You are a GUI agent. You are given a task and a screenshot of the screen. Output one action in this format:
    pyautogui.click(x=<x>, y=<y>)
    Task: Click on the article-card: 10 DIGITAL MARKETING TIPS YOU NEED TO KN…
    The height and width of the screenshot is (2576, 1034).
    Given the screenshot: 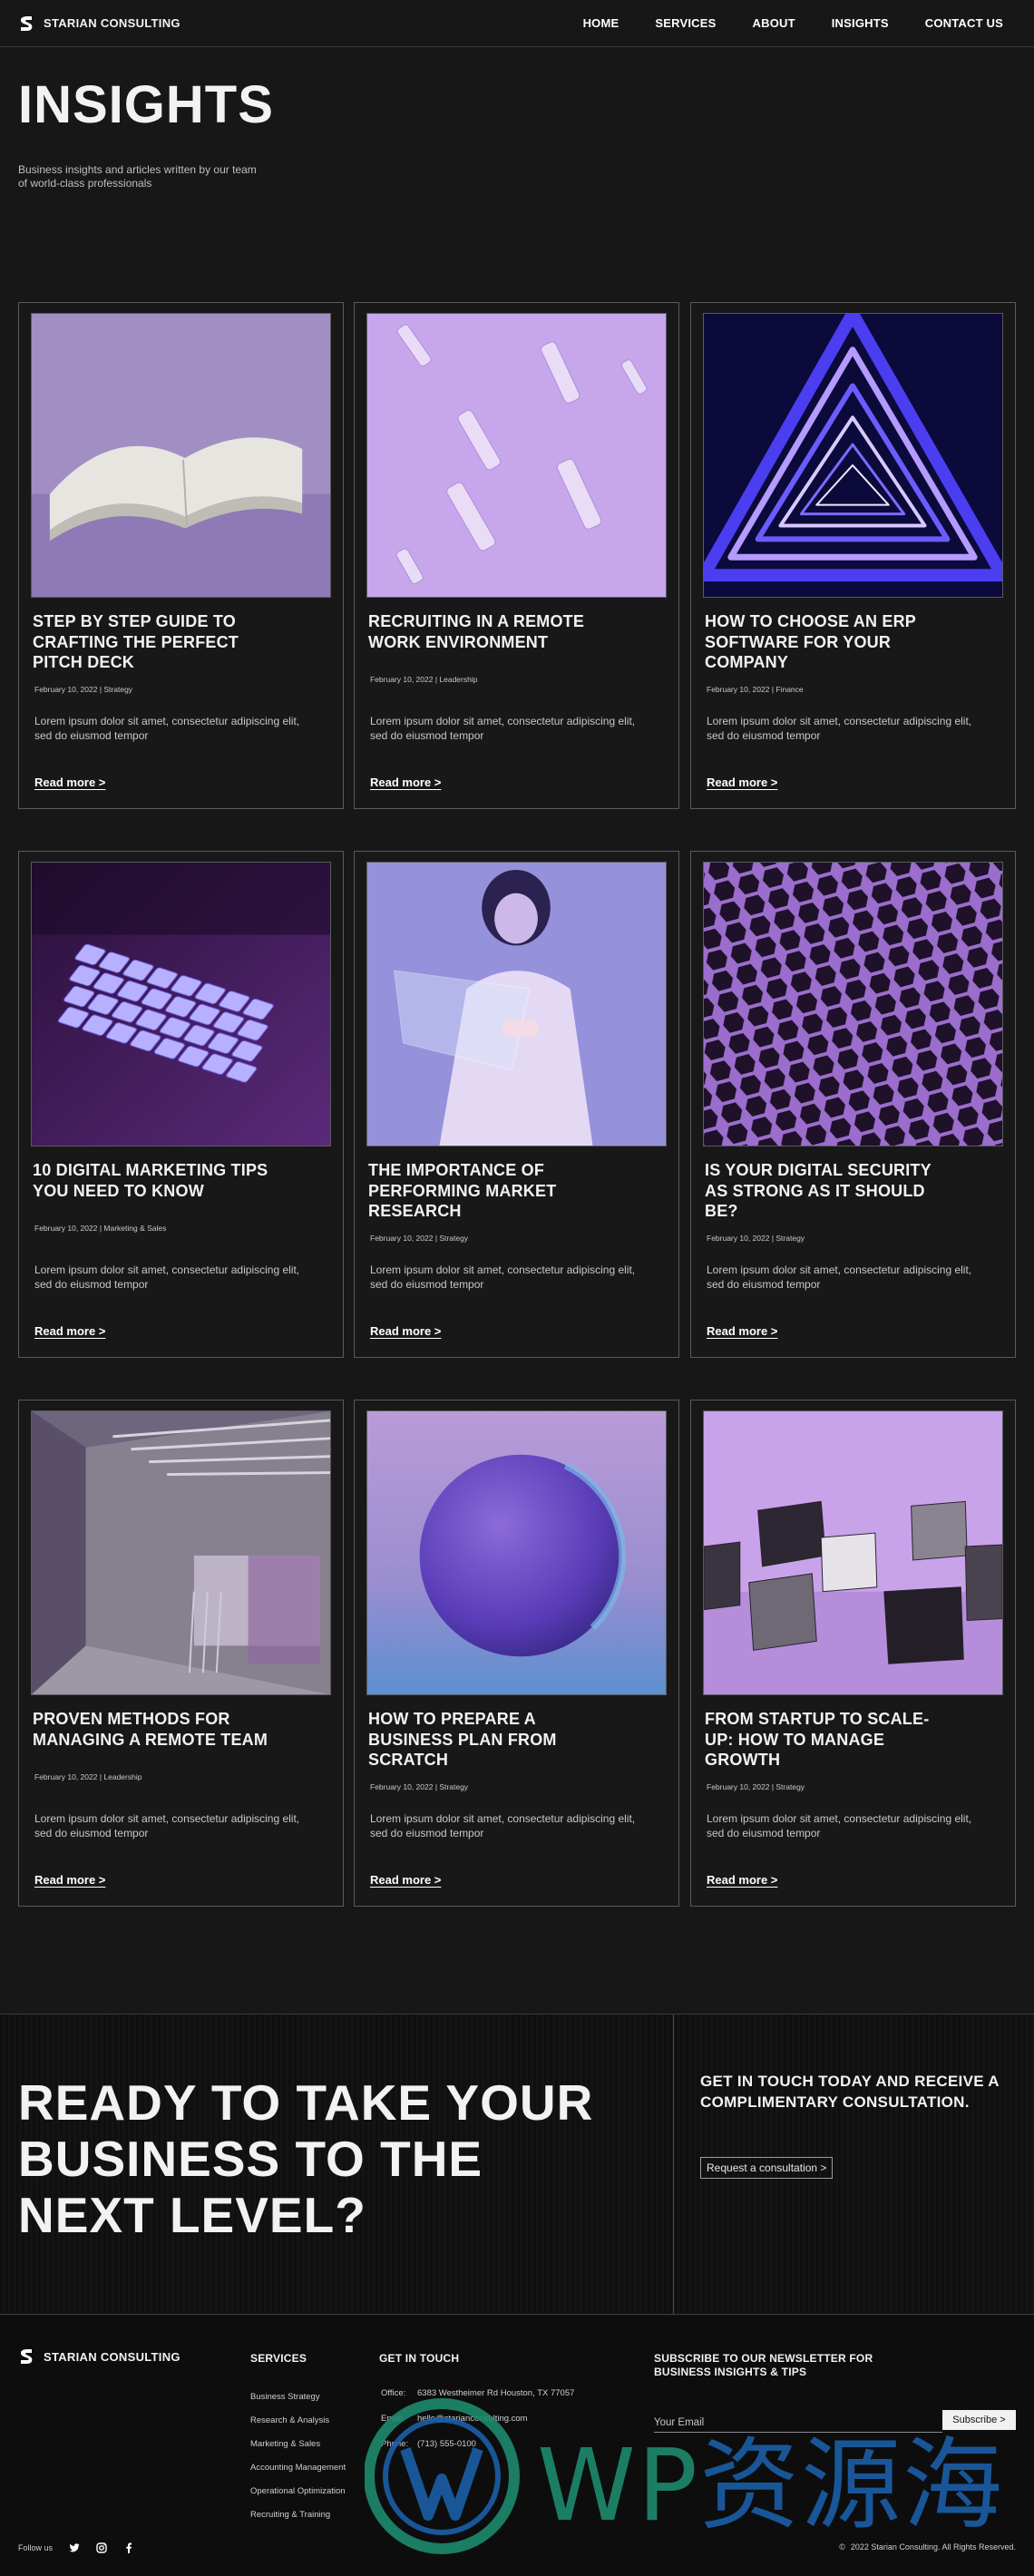 What is the action you would take?
    pyautogui.click(x=181, y=1104)
    